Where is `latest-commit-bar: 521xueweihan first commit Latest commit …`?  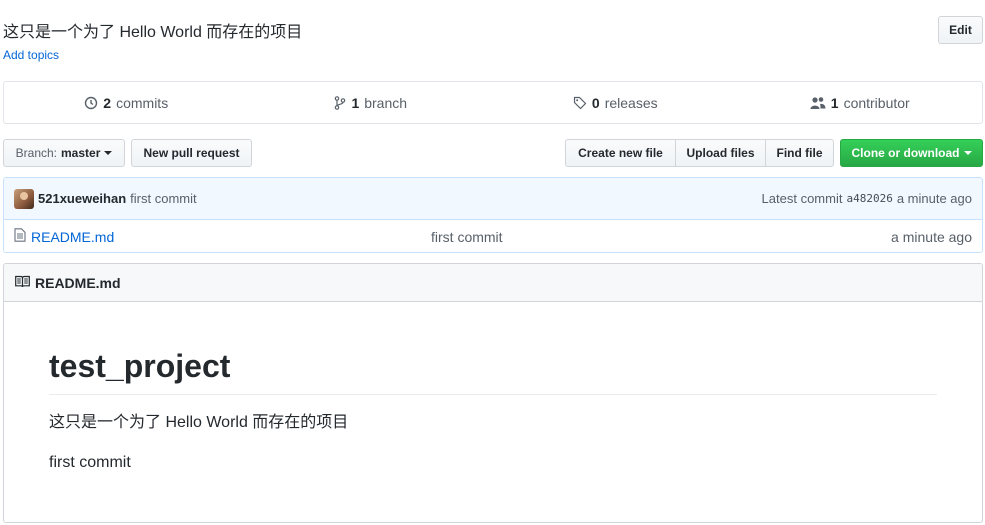
latest-commit-bar: 521xueweihan first commit Latest commit … is located at coordinates (493, 199).